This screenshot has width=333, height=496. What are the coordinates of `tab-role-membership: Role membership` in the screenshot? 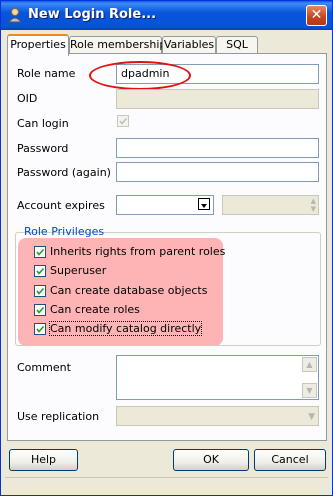 It's located at (117, 45).